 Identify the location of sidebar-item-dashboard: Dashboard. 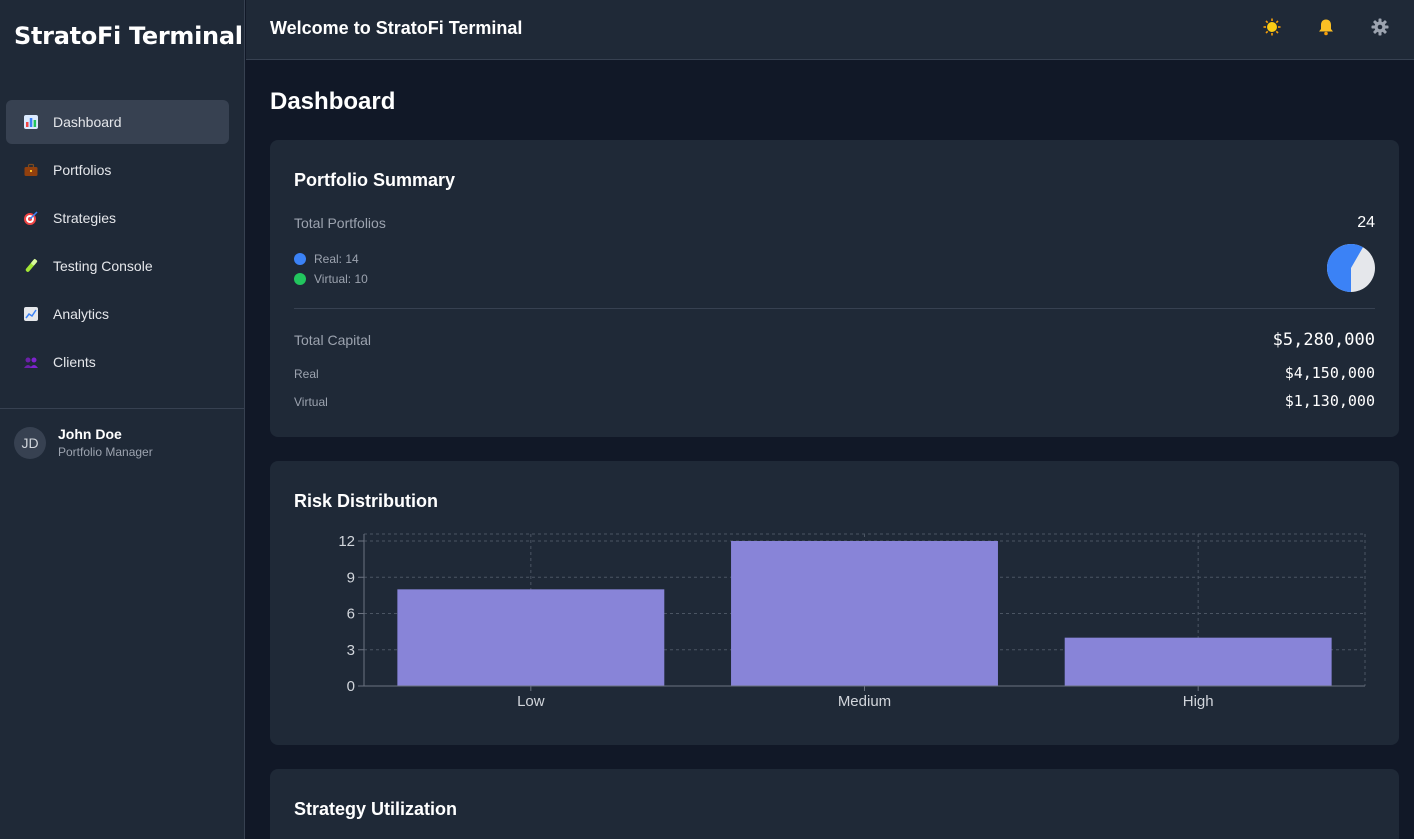
(117, 122).